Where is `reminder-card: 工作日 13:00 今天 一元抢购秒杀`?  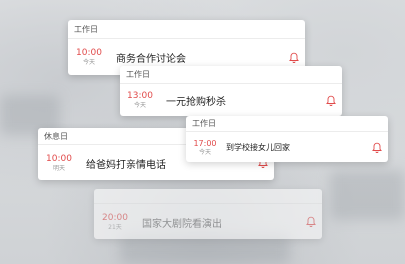
reminder-card: 工作日 13:00 今天 一元抢购秒杀 is located at coordinates (231, 91).